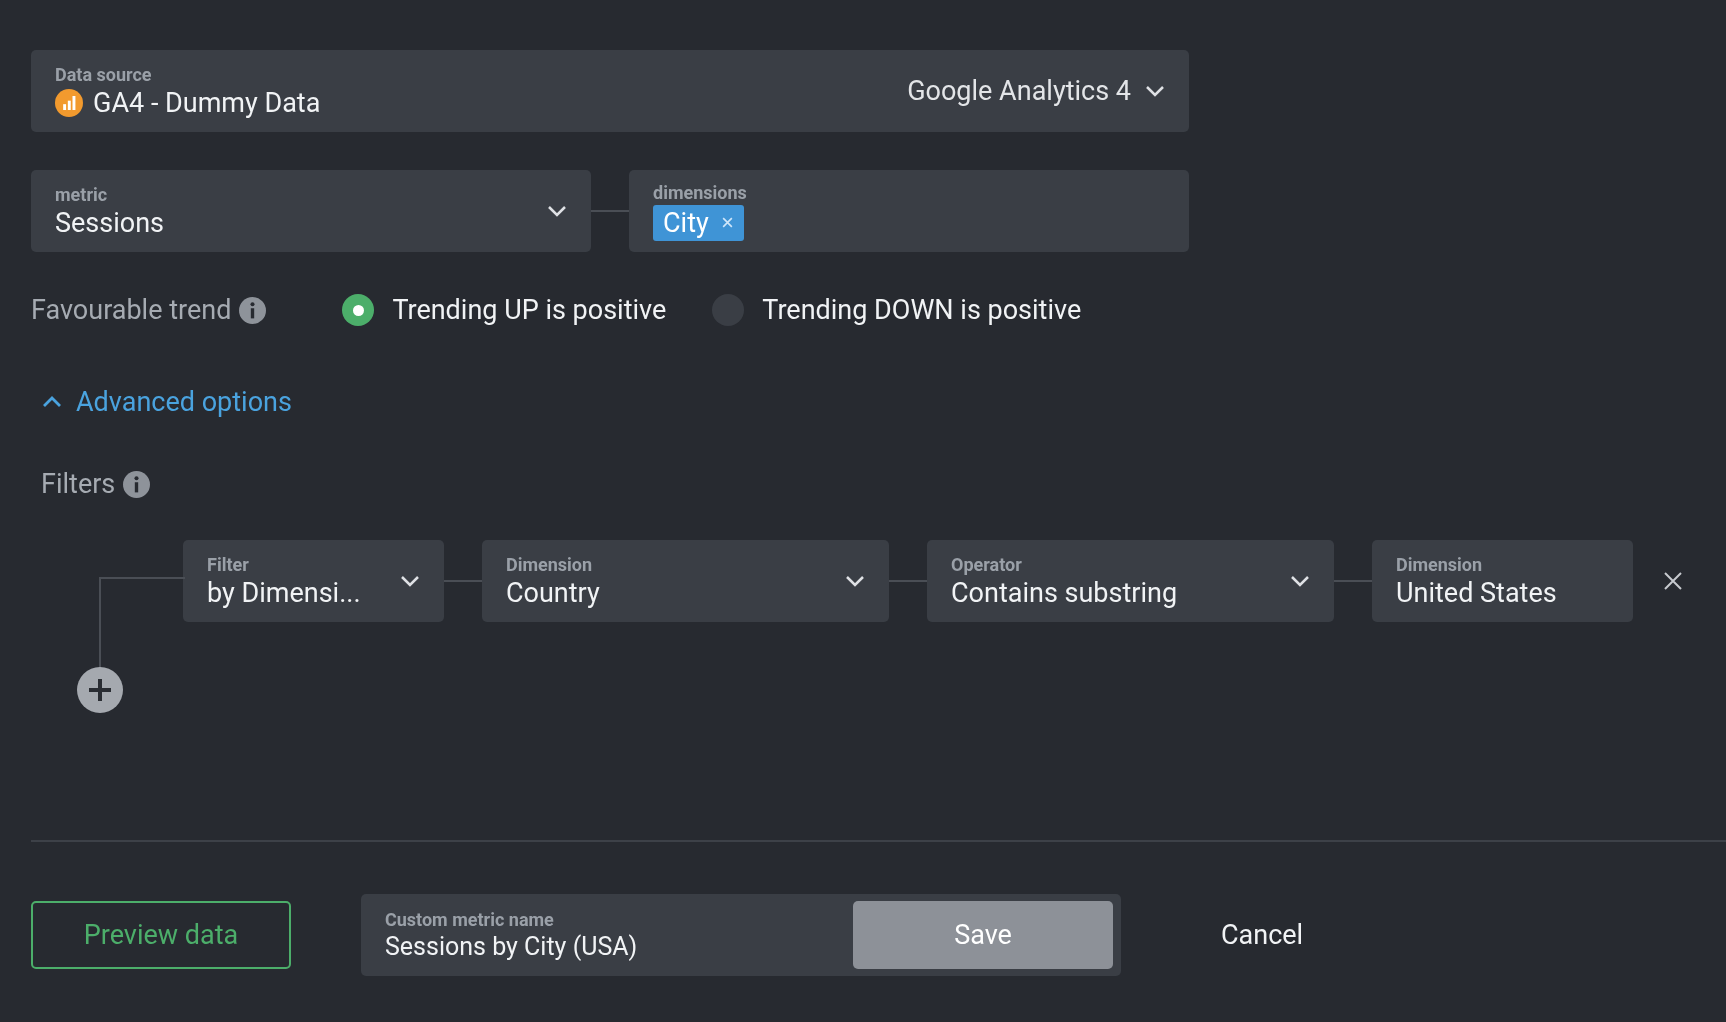  What do you see at coordinates (69, 102) in the screenshot?
I see `bar-chart-icon` at bounding box center [69, 102].